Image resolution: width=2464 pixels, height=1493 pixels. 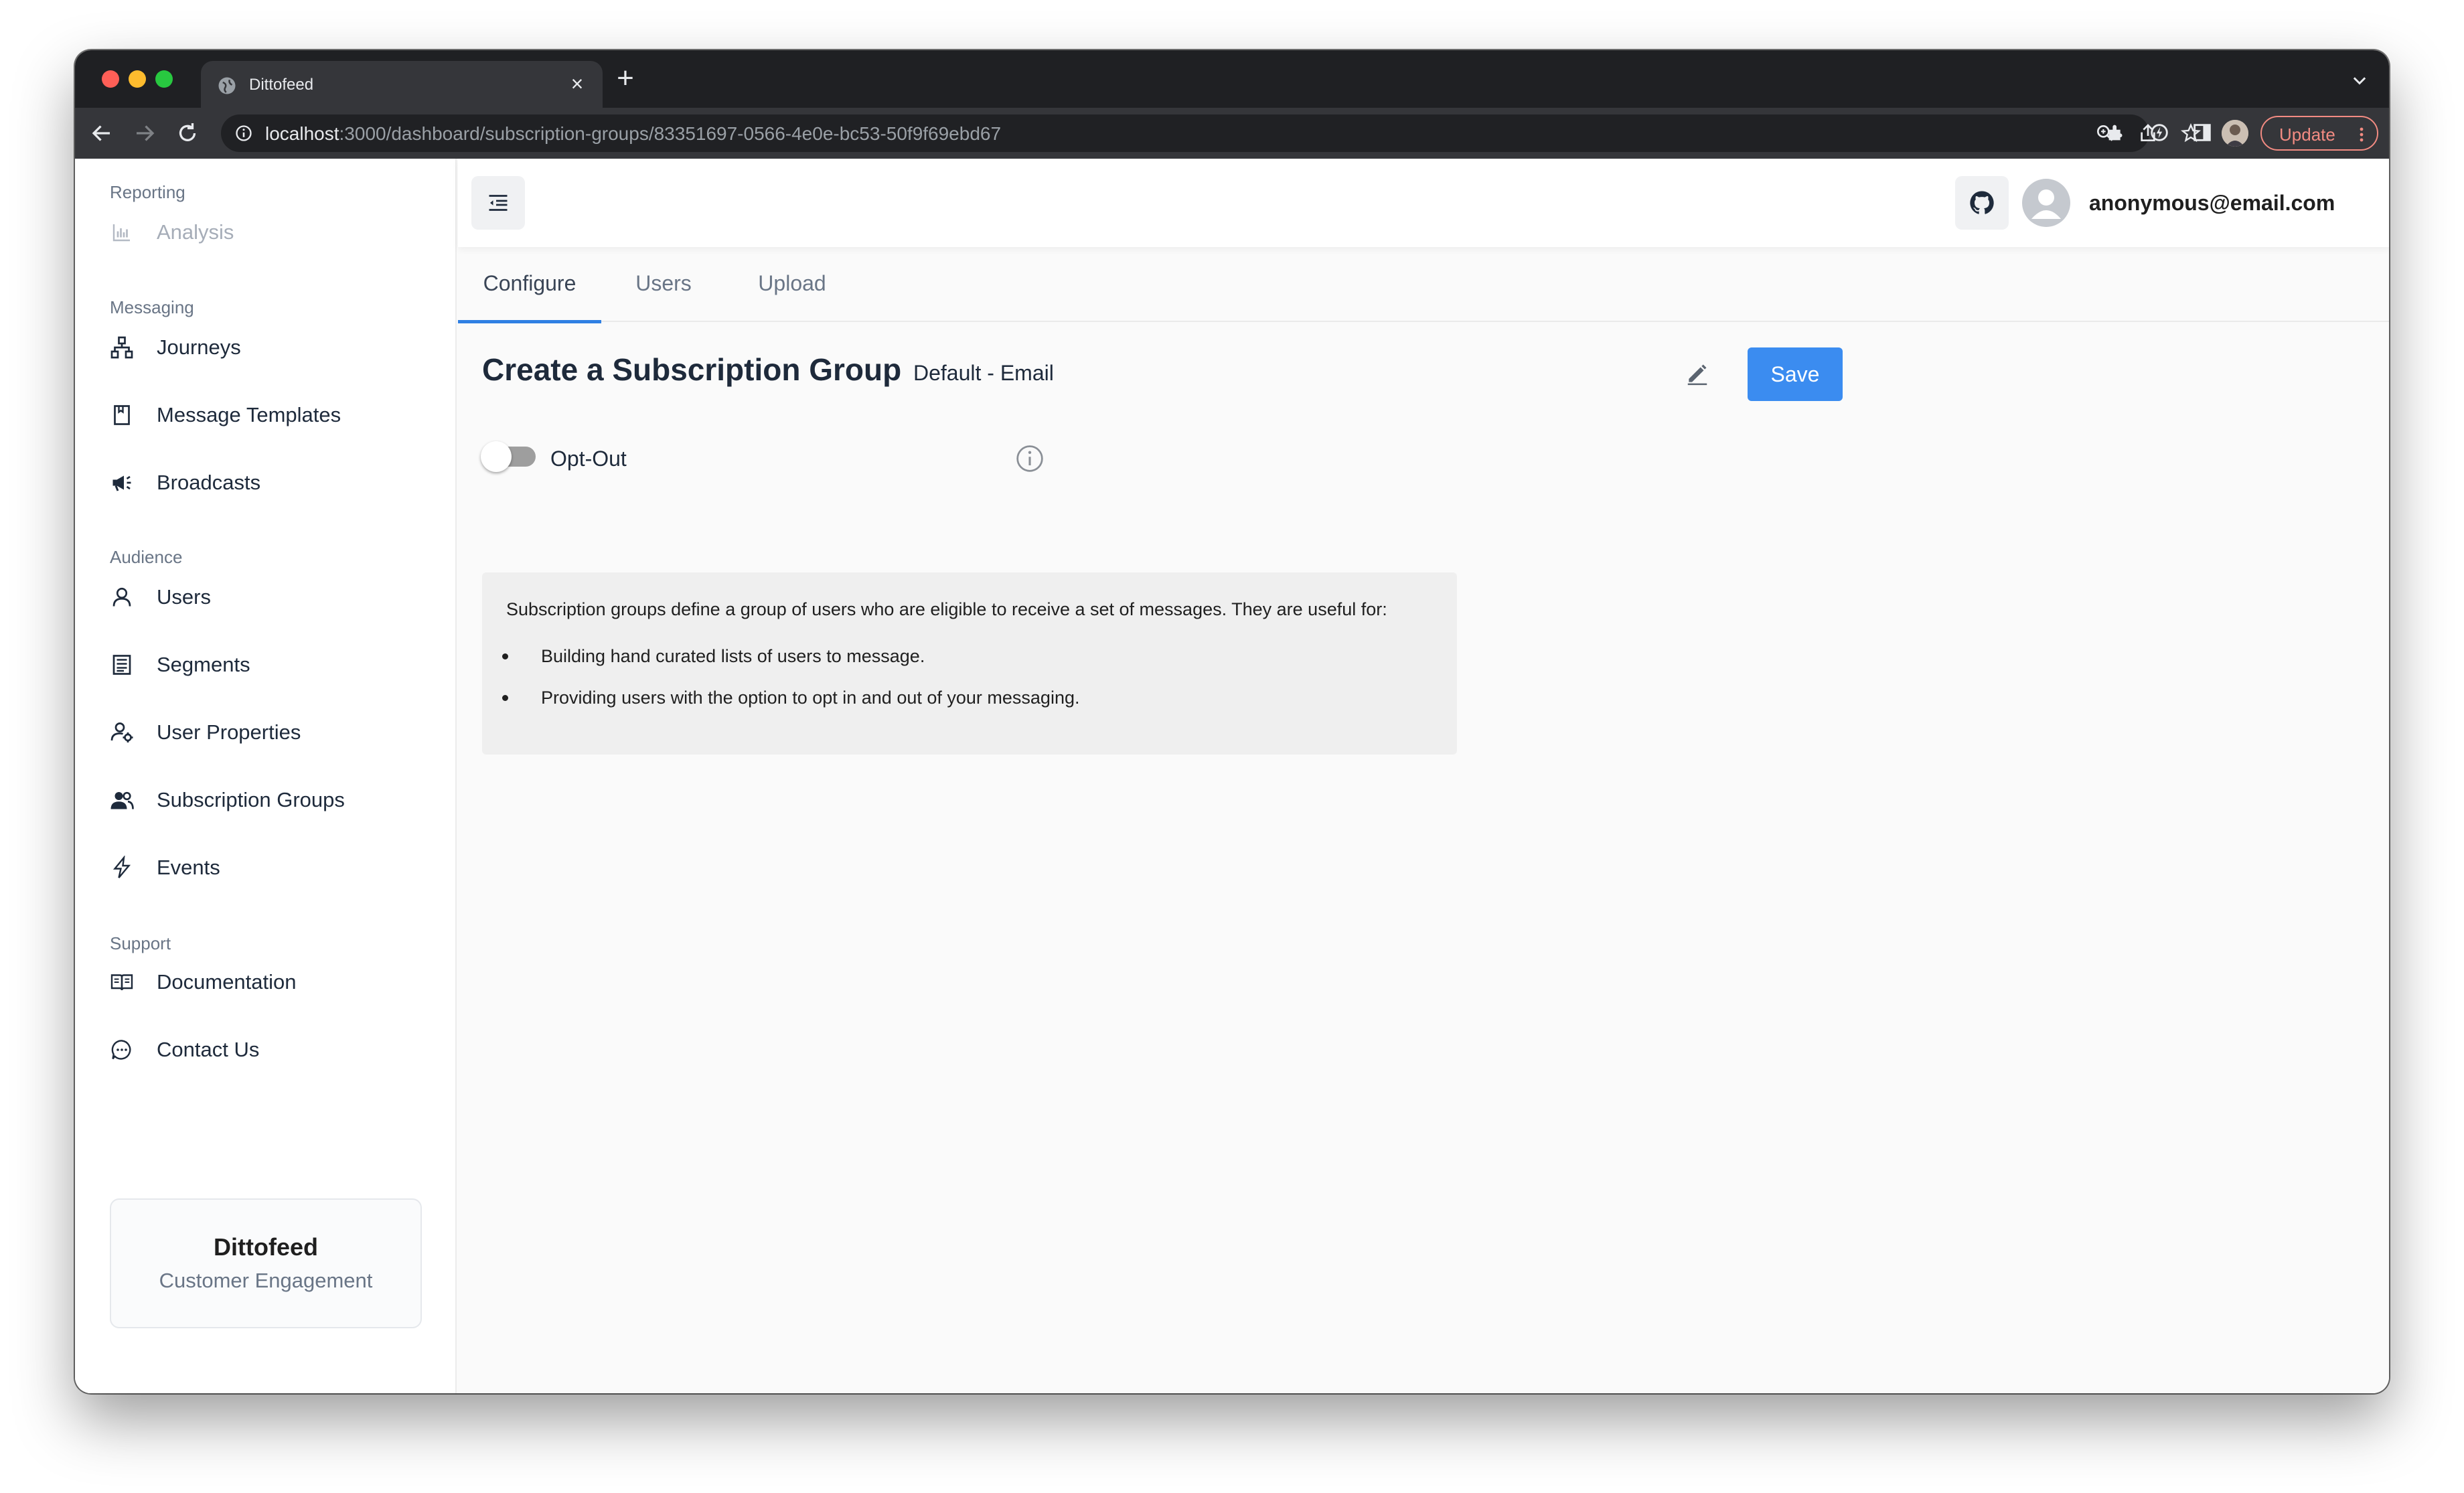 I want to click on megaphone-icon, so click(x=122, y=483).